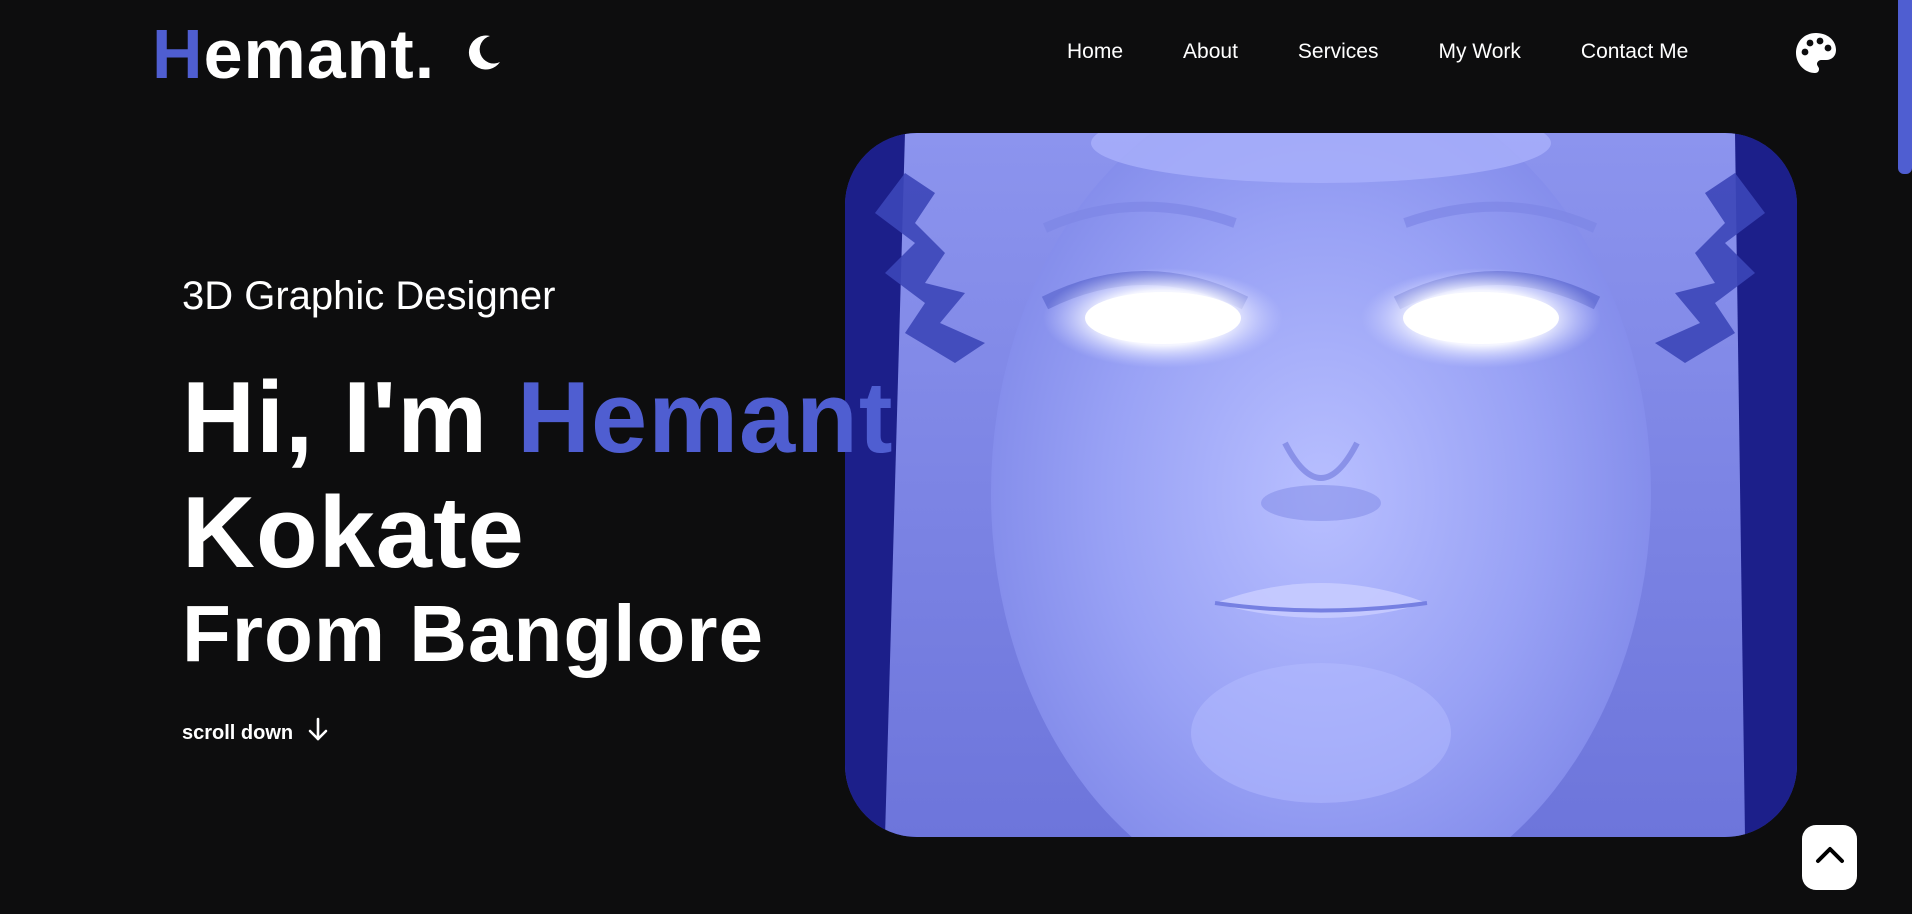 The image size is (1912, 914). I want to click on nav-my-work: My Work, so click(1479, 52).